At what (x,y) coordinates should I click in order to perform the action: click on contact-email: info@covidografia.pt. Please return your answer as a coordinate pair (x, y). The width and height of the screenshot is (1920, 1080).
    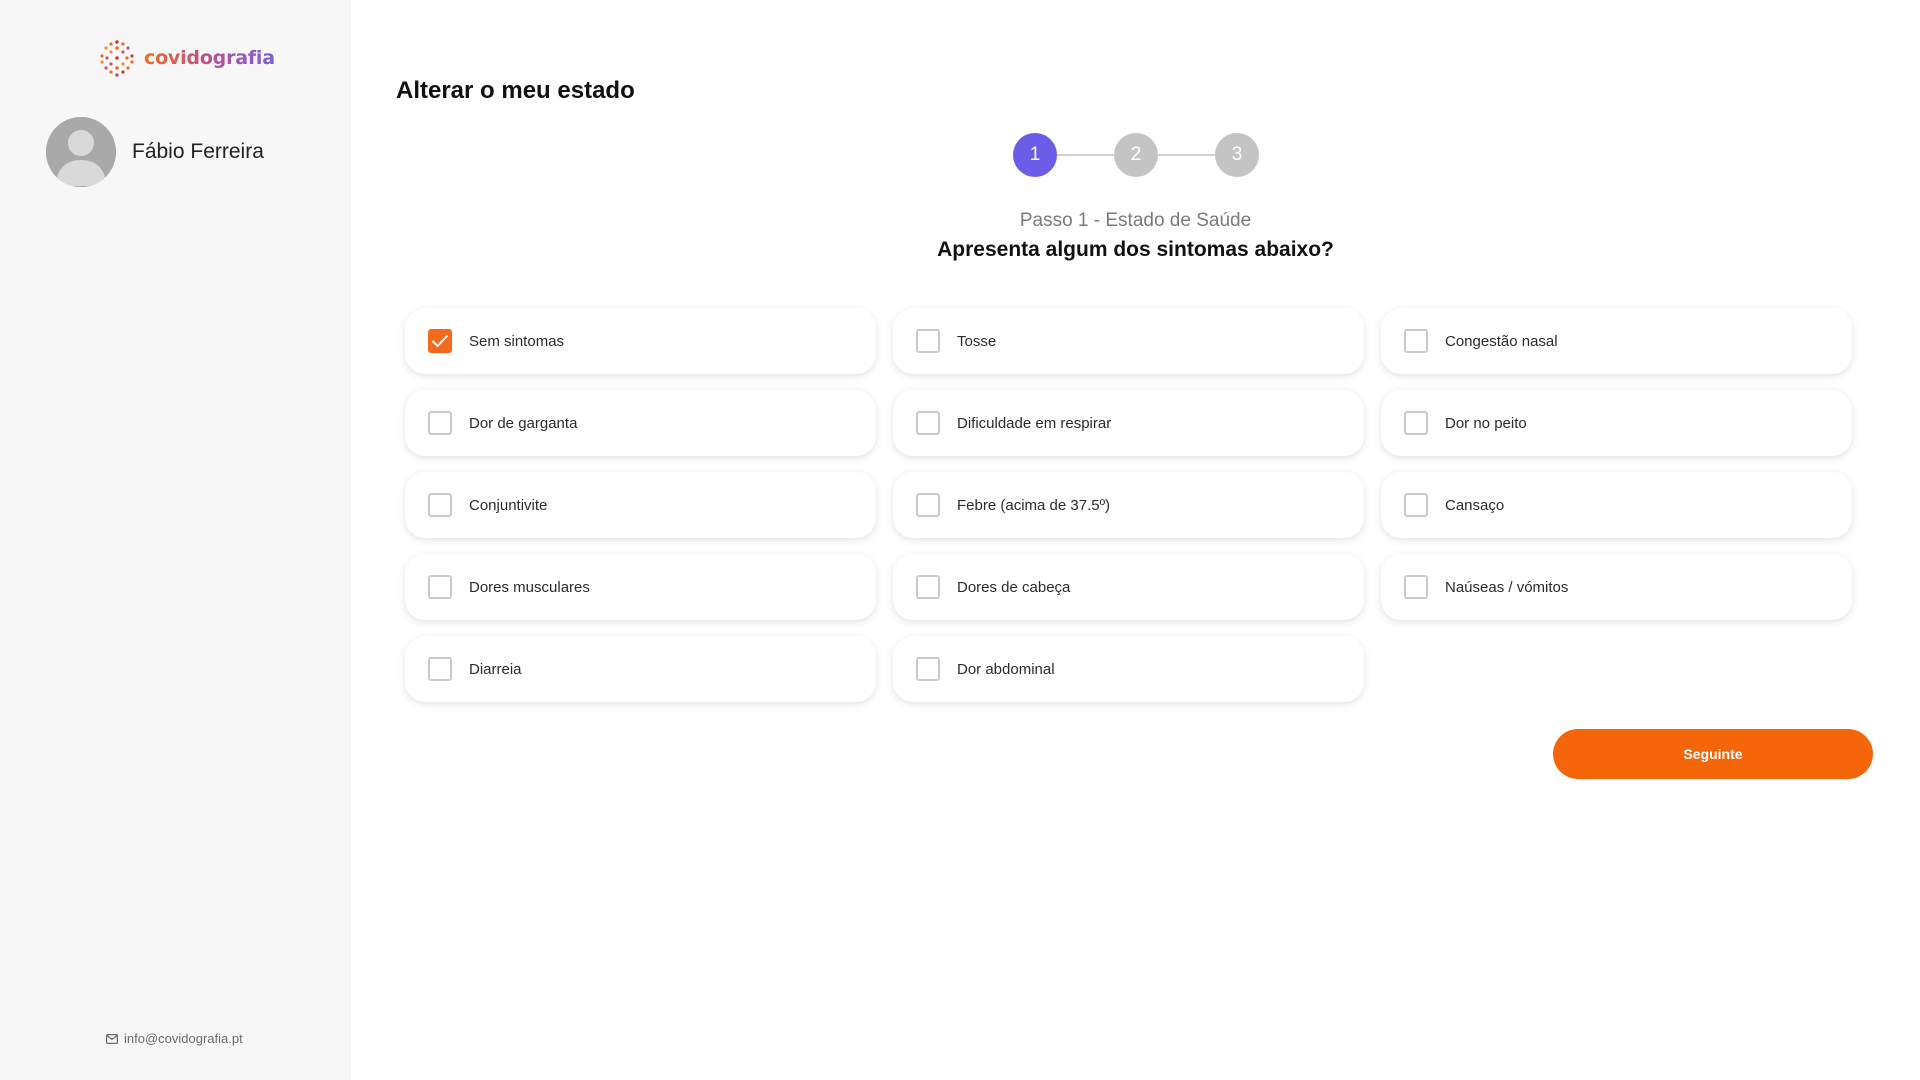
    Looking at the image, I should click on (174, 1038).